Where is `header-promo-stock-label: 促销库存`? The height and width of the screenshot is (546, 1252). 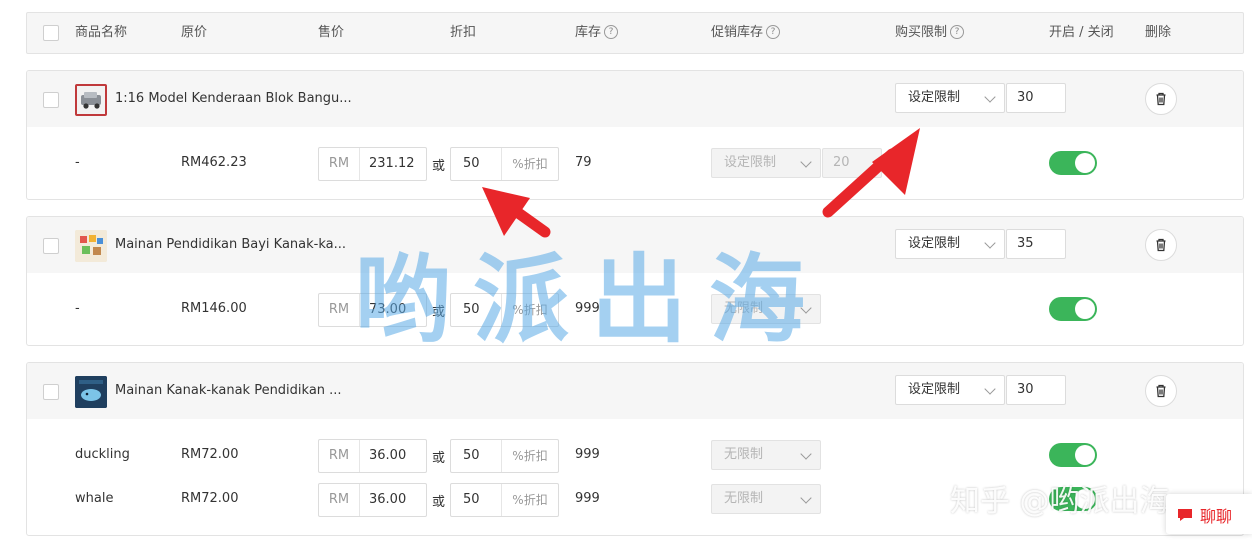 header-promo-stock-label: 促销库存 is located at coordinates (737, 32).